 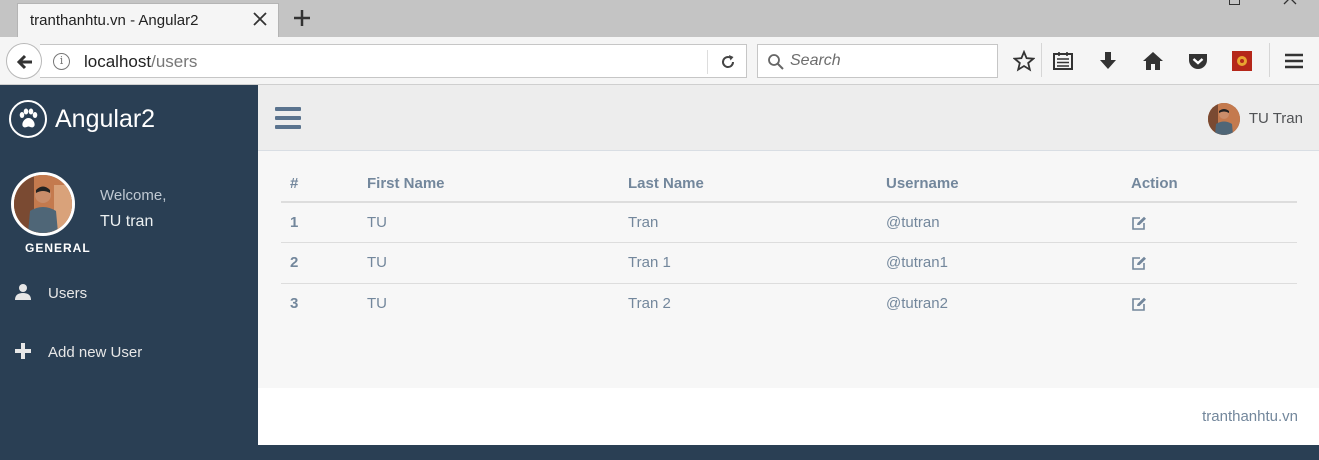 What do you see at coordinates (999, 184) in the screenshot?
I see `column-header: Username` at bounding box center [999, 184].